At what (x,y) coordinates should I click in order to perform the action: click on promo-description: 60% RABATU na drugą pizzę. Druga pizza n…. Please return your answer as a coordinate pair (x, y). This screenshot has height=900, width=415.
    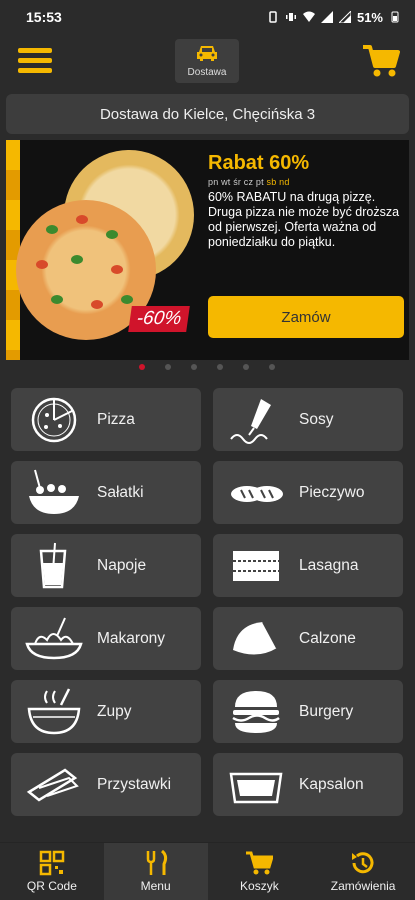
    Looking at the image, I should click on (304, 219).